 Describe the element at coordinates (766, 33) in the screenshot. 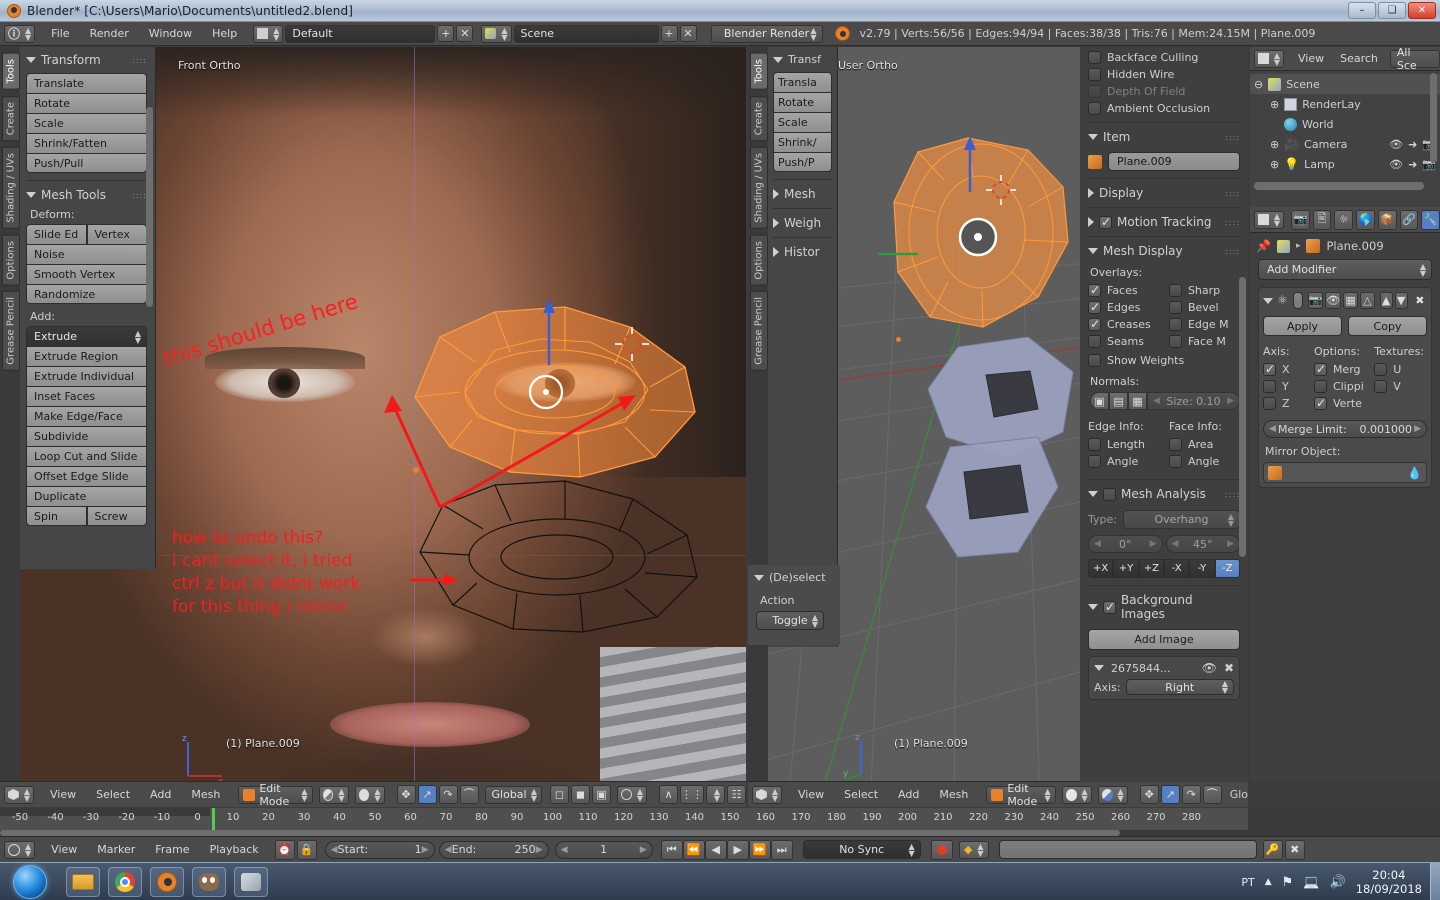

I see `render-engine-selector: Blender Render ▲ ▼` at that location.